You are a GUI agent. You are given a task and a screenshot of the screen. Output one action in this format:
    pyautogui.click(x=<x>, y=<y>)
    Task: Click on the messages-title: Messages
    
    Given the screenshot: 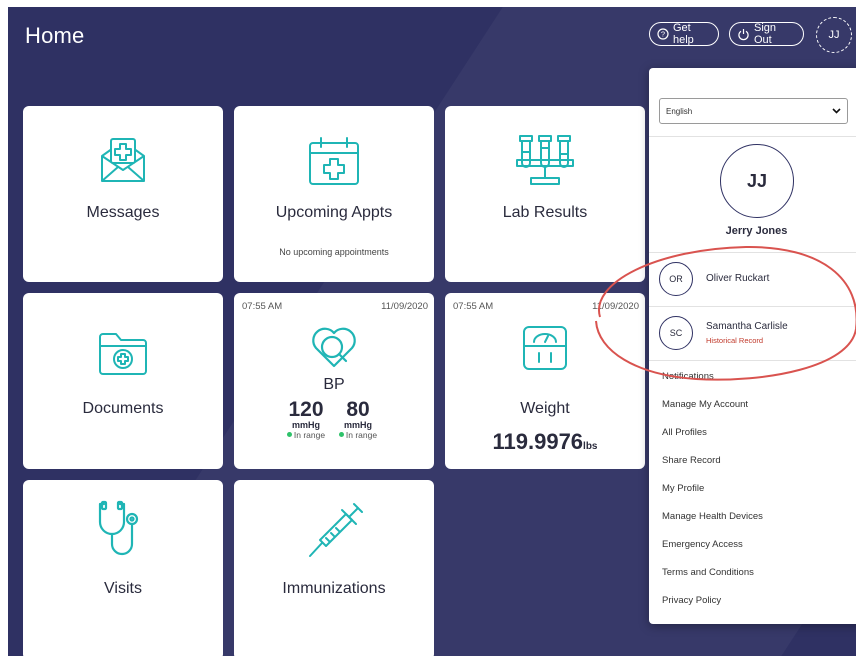 What is the action you would take?
    pyautogui.click(x=123, y=212)
    